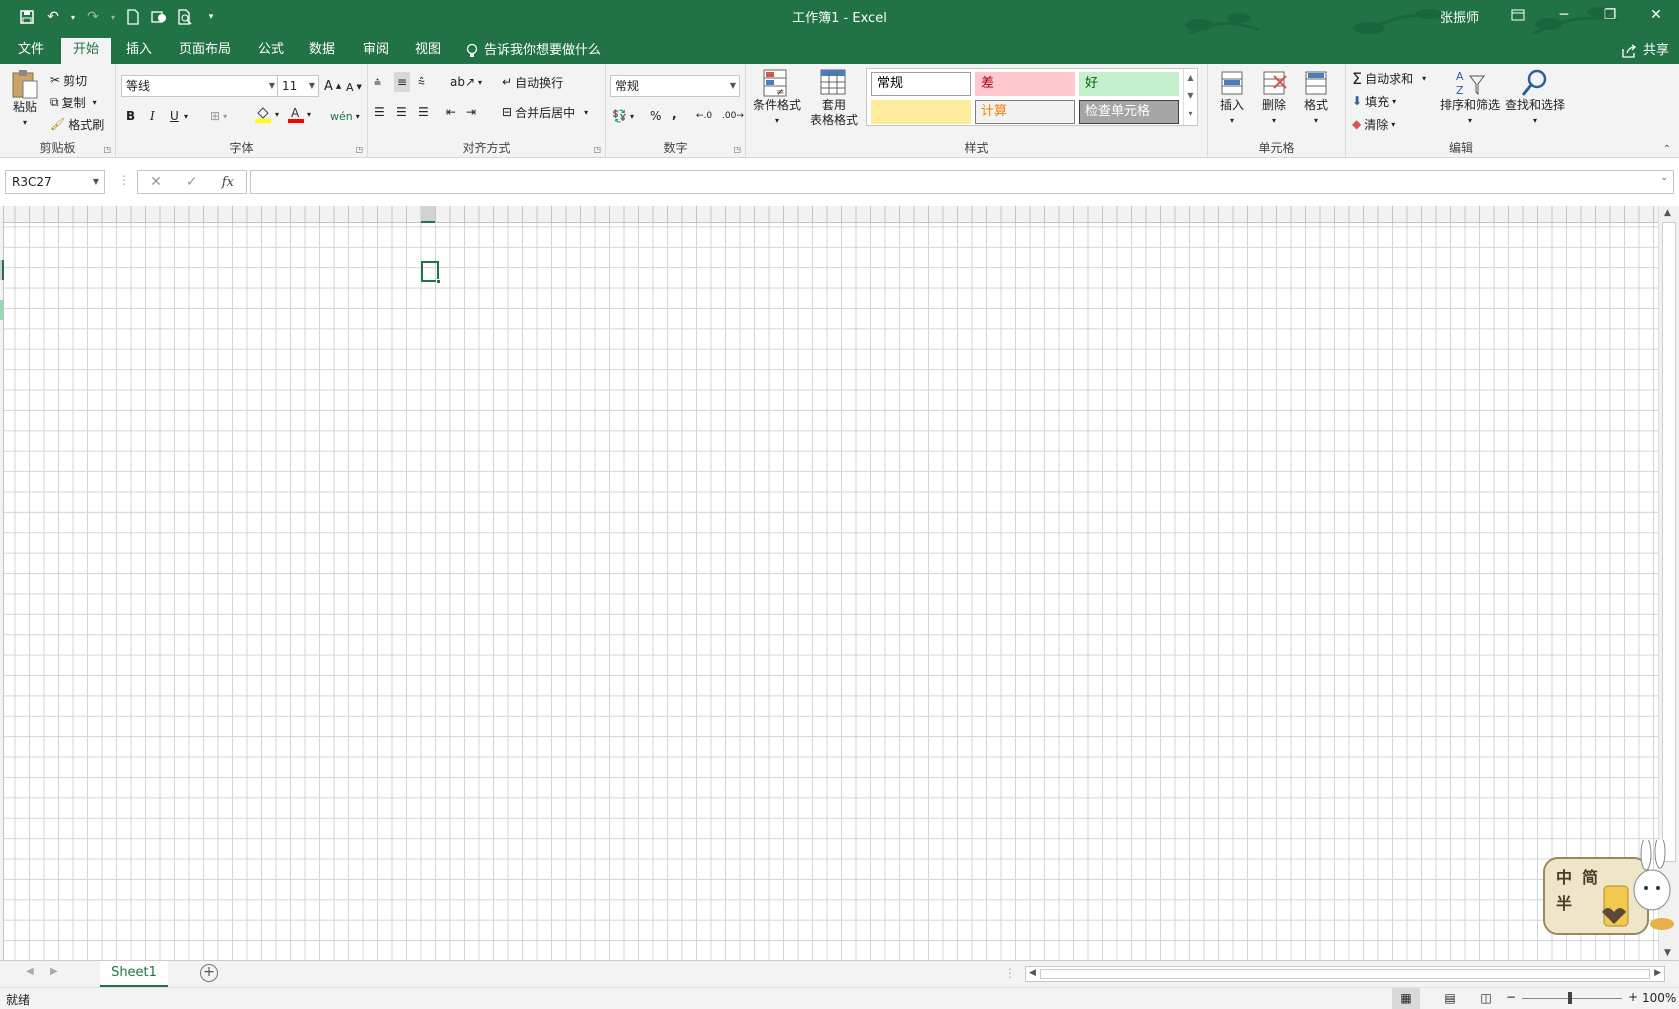 The image size is (1679, 1009). What do you see at coordinates (55, 182) in the screenshot?
I see `name-box: R3C27 ▼` at bounding box center [55, 182].